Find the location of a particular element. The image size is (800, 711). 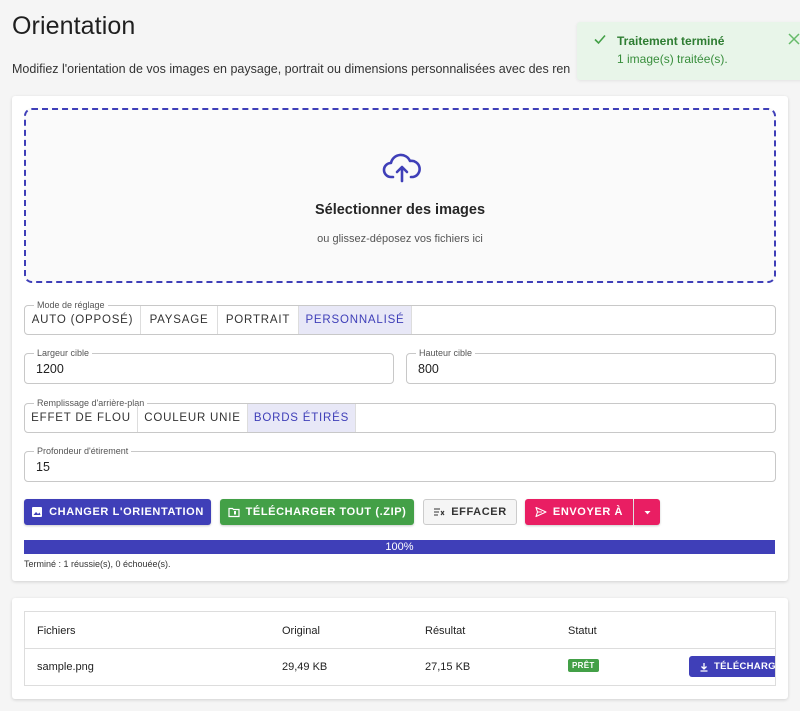

cell-file: sample.png is located at coordinates (65, 667).